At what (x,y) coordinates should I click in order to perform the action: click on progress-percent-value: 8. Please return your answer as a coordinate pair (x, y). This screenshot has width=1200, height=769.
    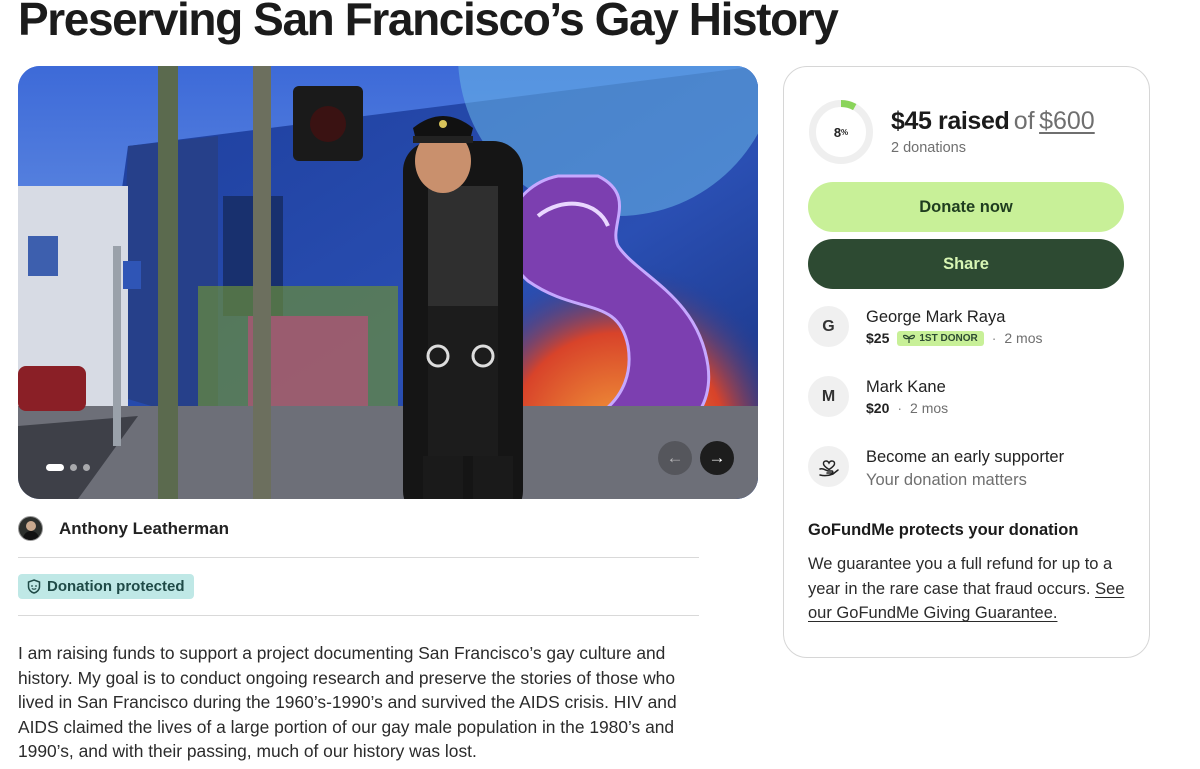
    Looking at the image, I should click on (837, 132).